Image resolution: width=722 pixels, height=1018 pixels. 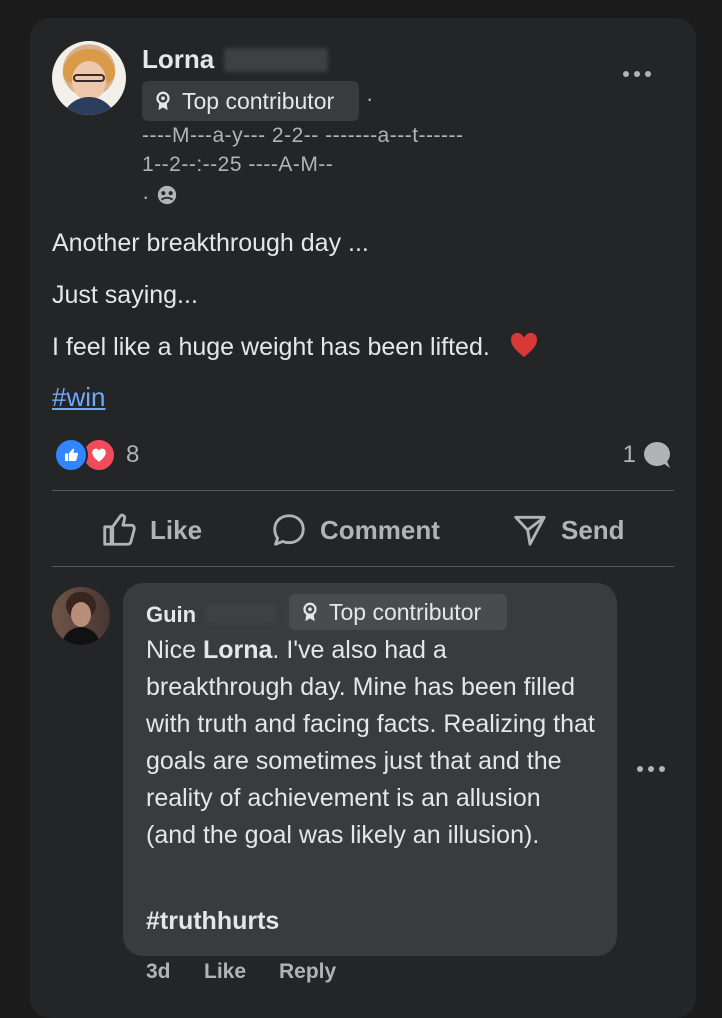 I want to click on comment-like-button: Like, so click(x=225, y=972).